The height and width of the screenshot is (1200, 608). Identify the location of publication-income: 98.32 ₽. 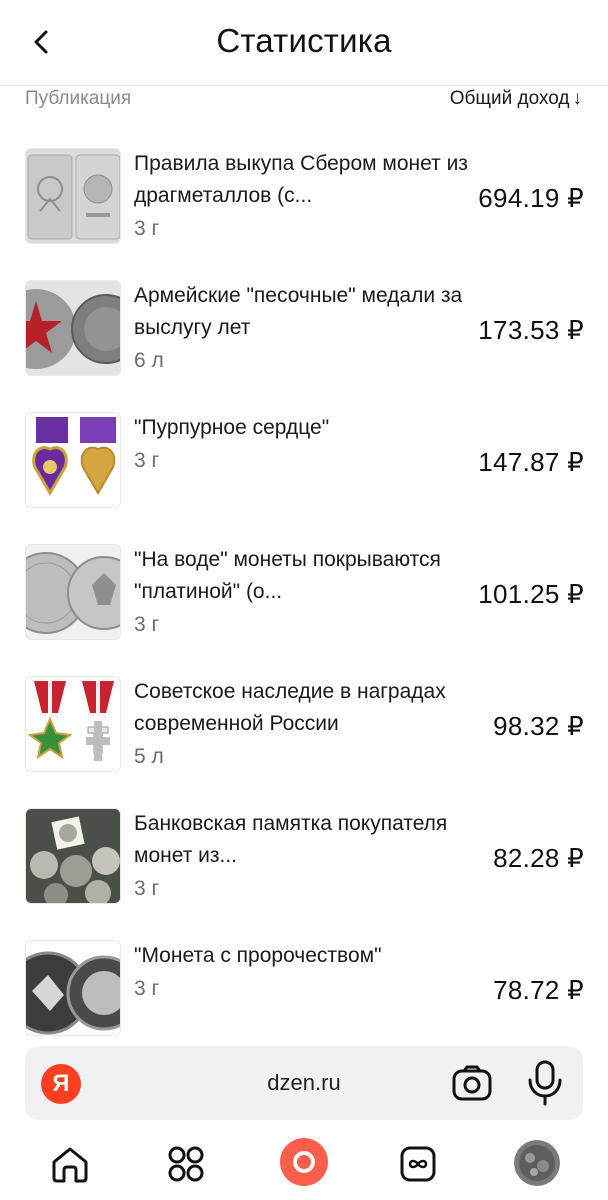
(538, 725).